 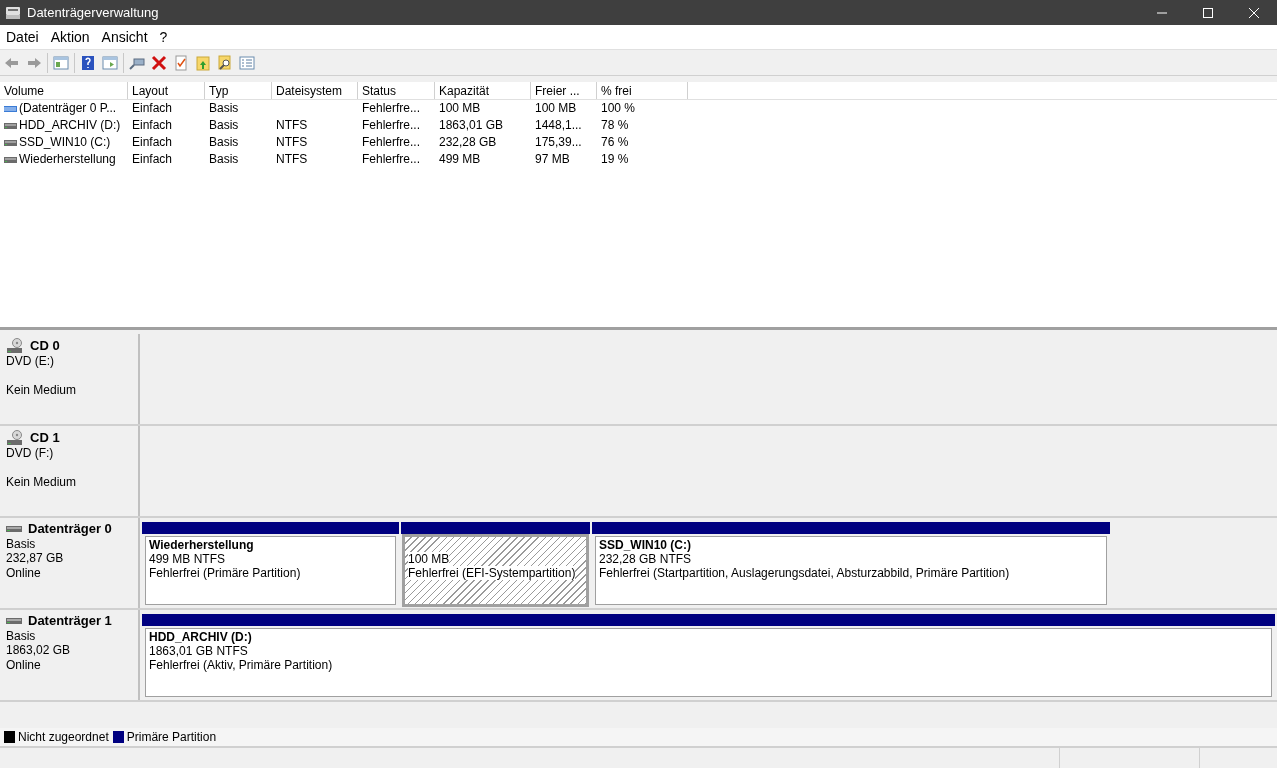 I want to click on menu-item: Ansicht, so click(x=124, y=37).